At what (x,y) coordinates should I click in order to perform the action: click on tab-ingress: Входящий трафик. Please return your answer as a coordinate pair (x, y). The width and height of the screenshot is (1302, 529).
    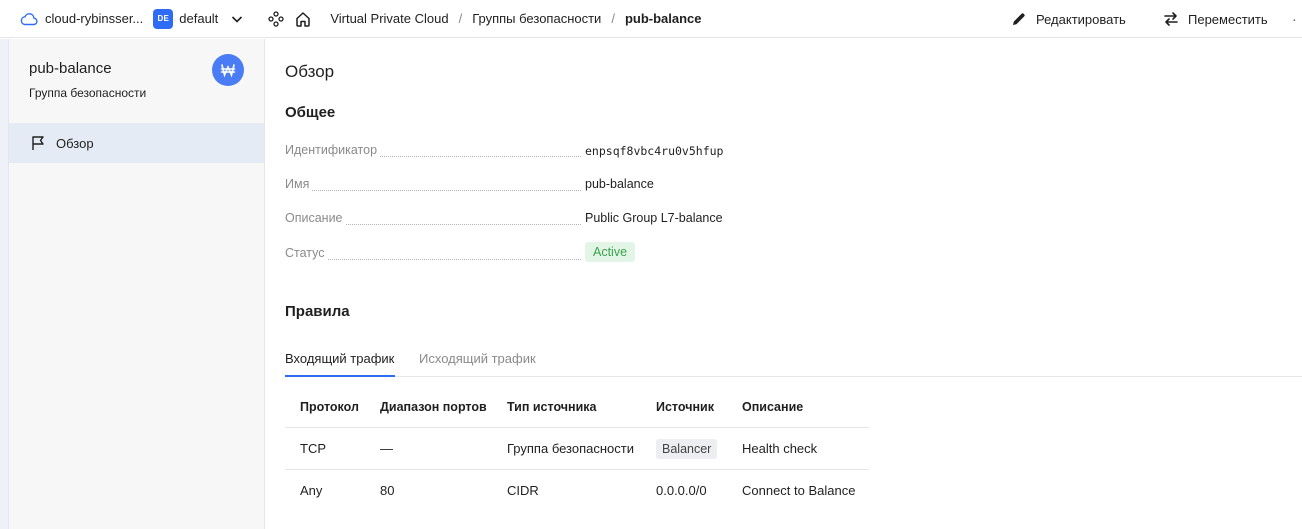
    Looking at the image, I should click on (339, 358).